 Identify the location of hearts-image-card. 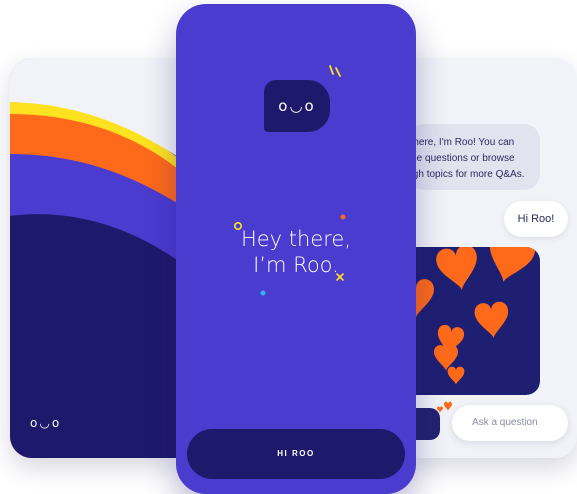
(474, 321).